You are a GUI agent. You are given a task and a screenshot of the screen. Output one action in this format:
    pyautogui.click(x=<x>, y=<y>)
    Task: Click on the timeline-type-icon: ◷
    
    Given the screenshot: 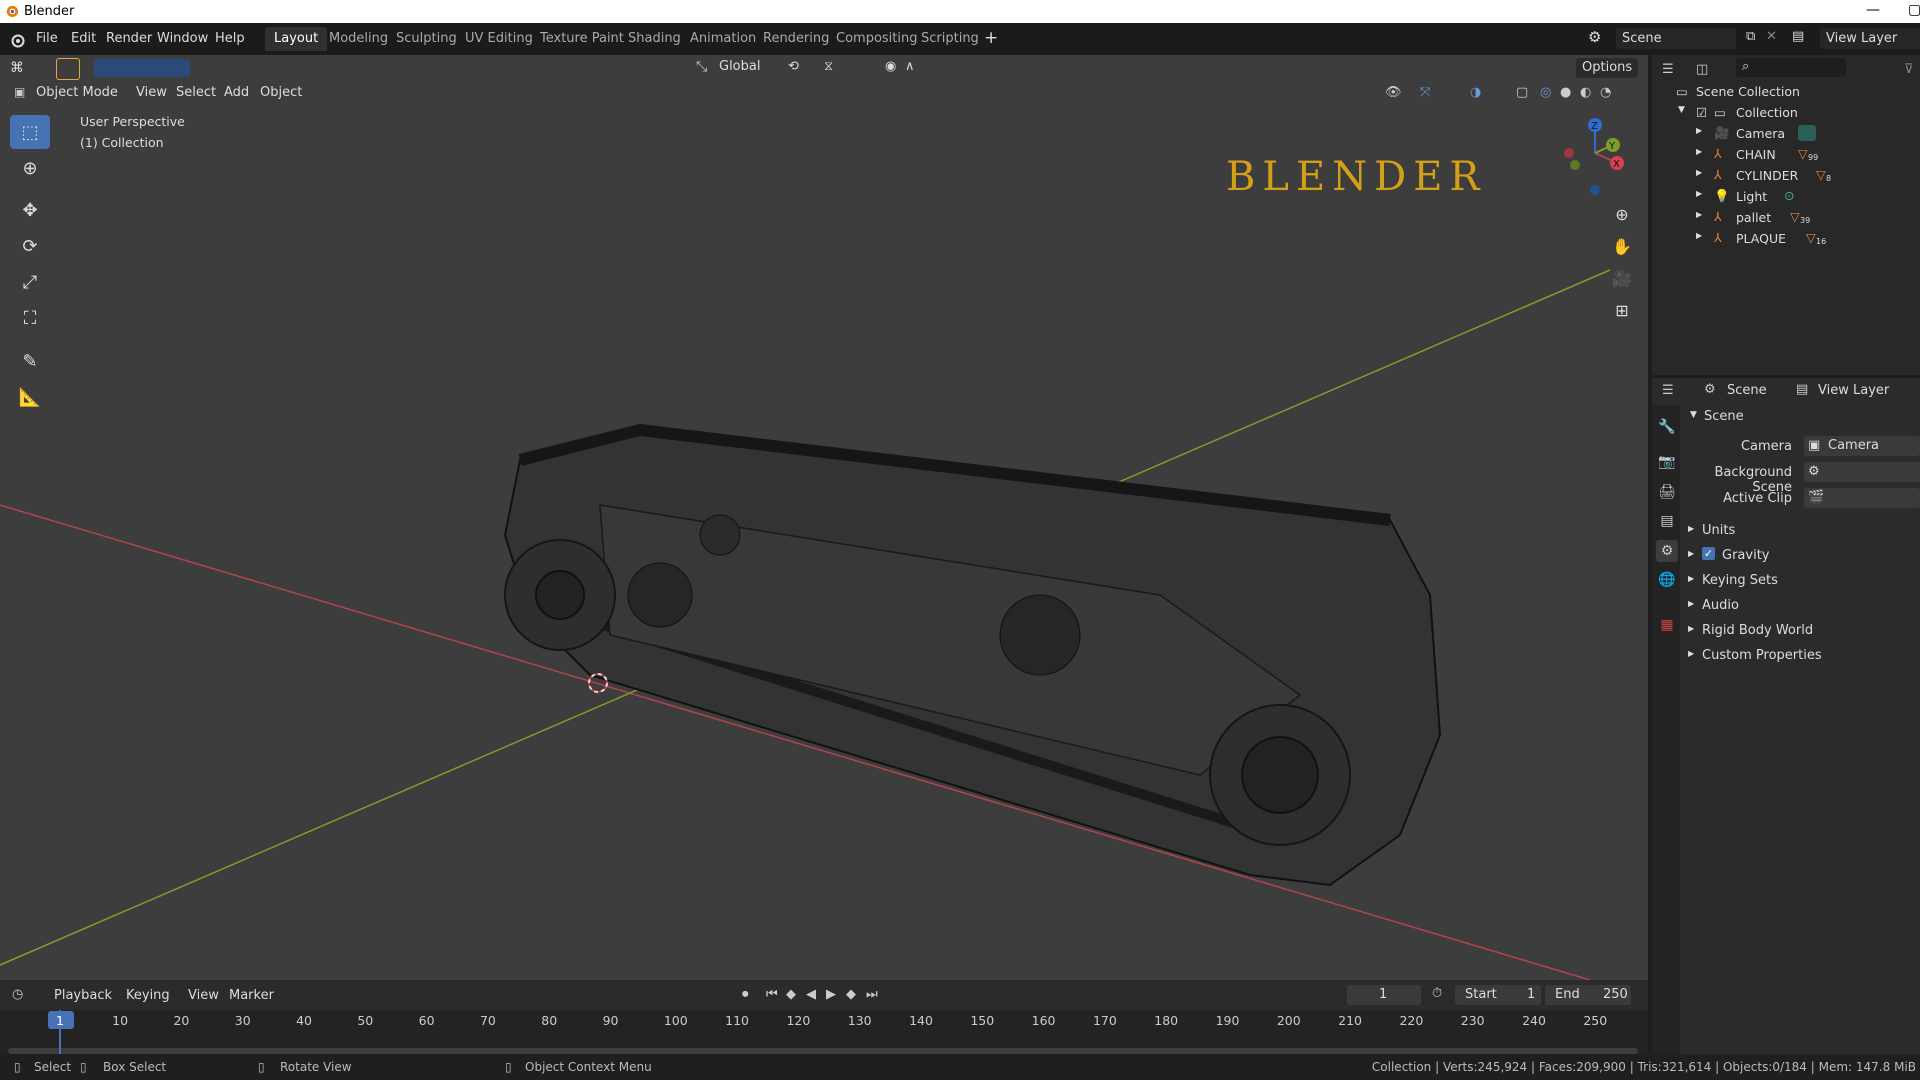 What is the action you would take?
    pyautogui.click(x=17, y=994)
    